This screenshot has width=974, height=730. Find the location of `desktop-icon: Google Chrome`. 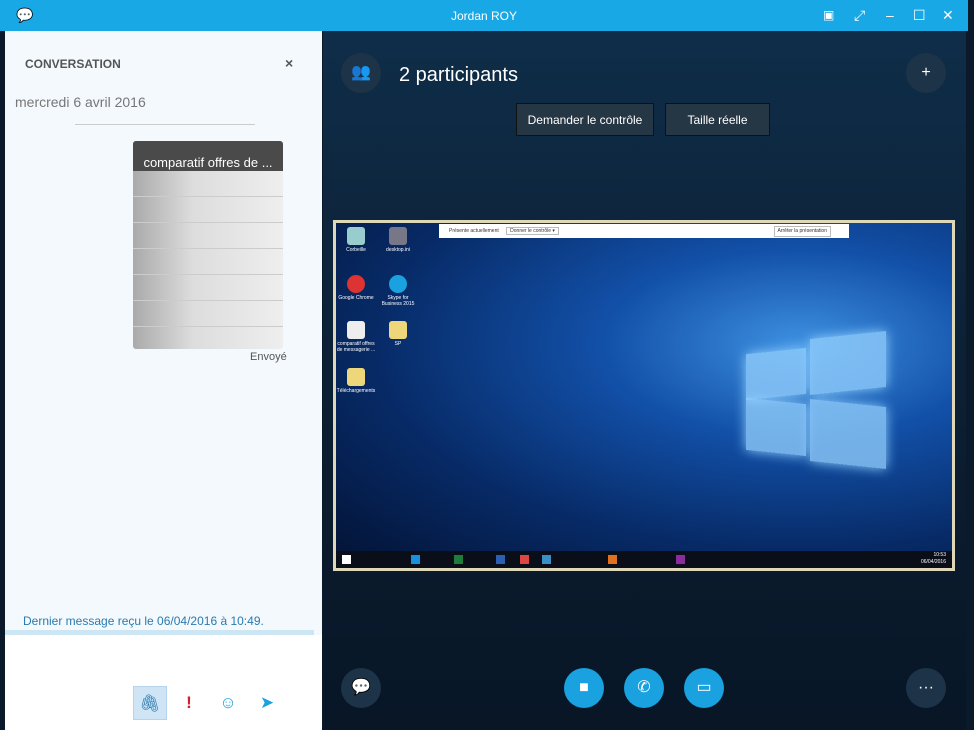

desktop-icon: Google Chrome is located at coordinates (356, 288).